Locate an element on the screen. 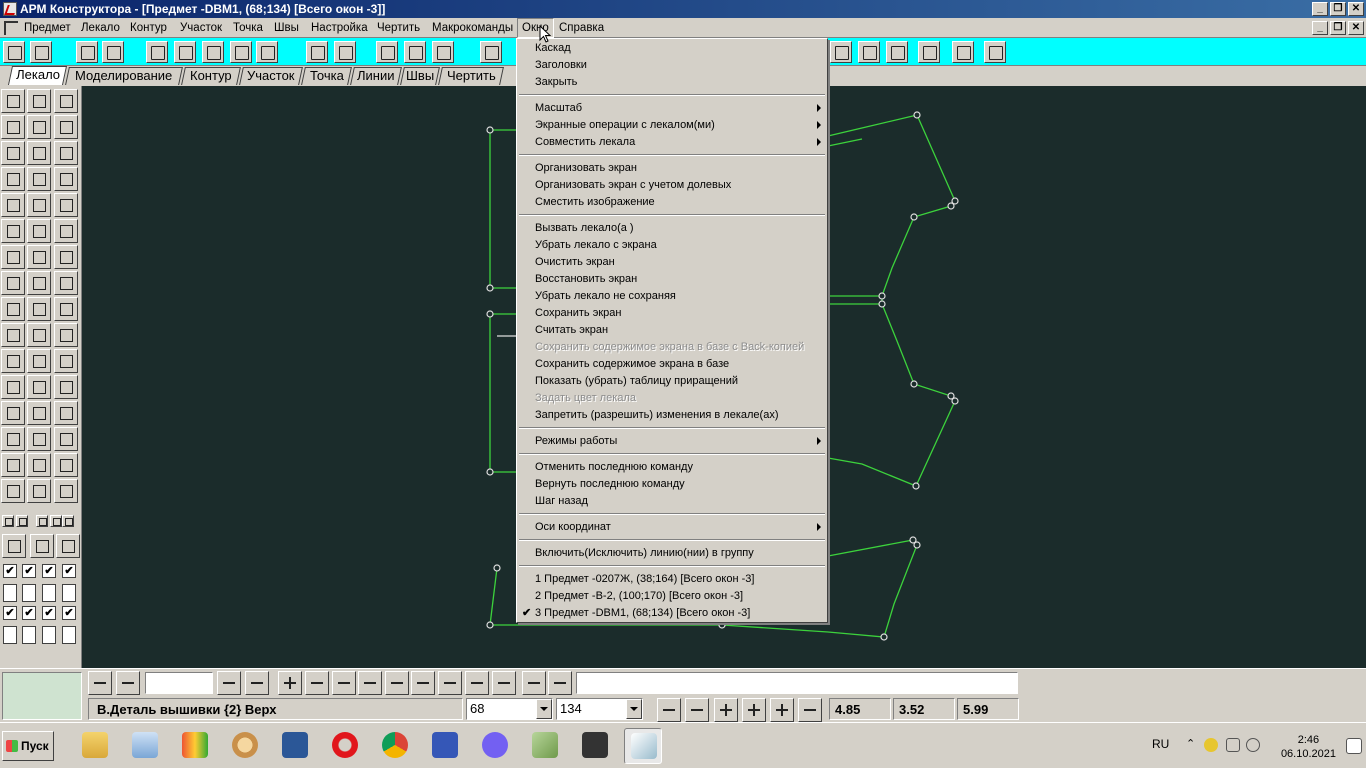  align-icon is located at coordinates (100, 683).